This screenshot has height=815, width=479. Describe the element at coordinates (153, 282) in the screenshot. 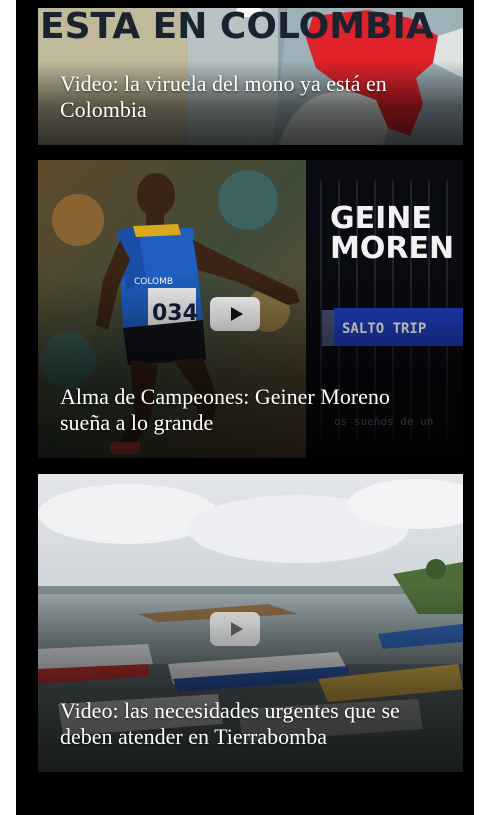

I see `shirt-text: COLOMB` at that location.